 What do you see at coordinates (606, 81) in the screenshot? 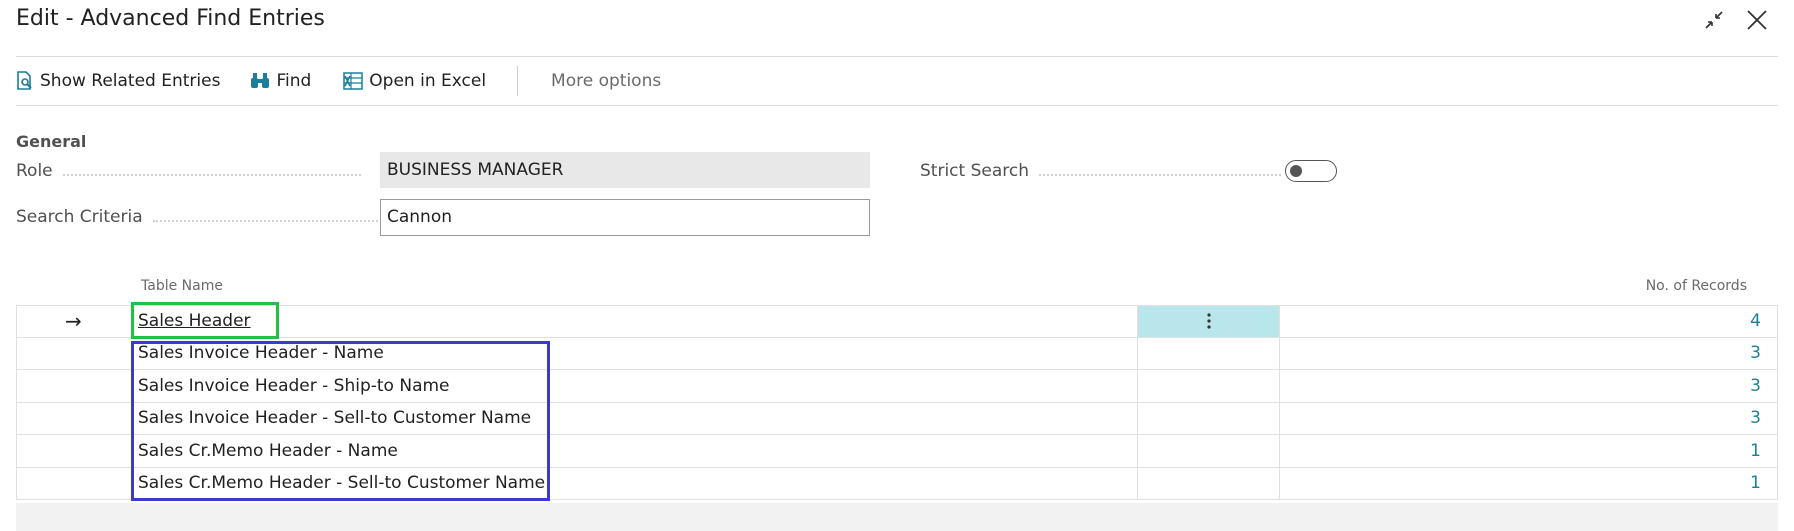
I see `more-options-button: More options` at bounding box center [606, 81].